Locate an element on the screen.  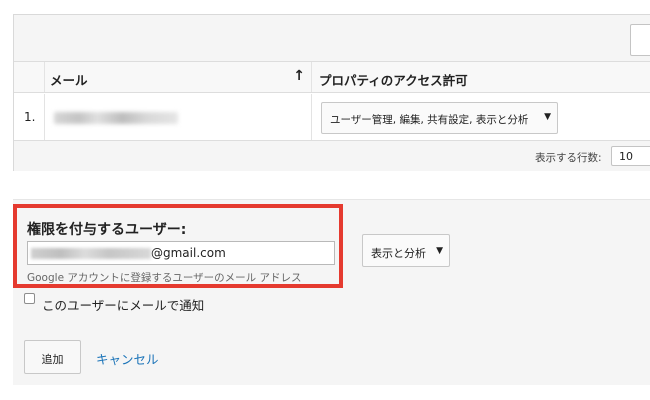
grant-permission-label: 権限を付与するユーザー: is located at coordinates (107, 230).